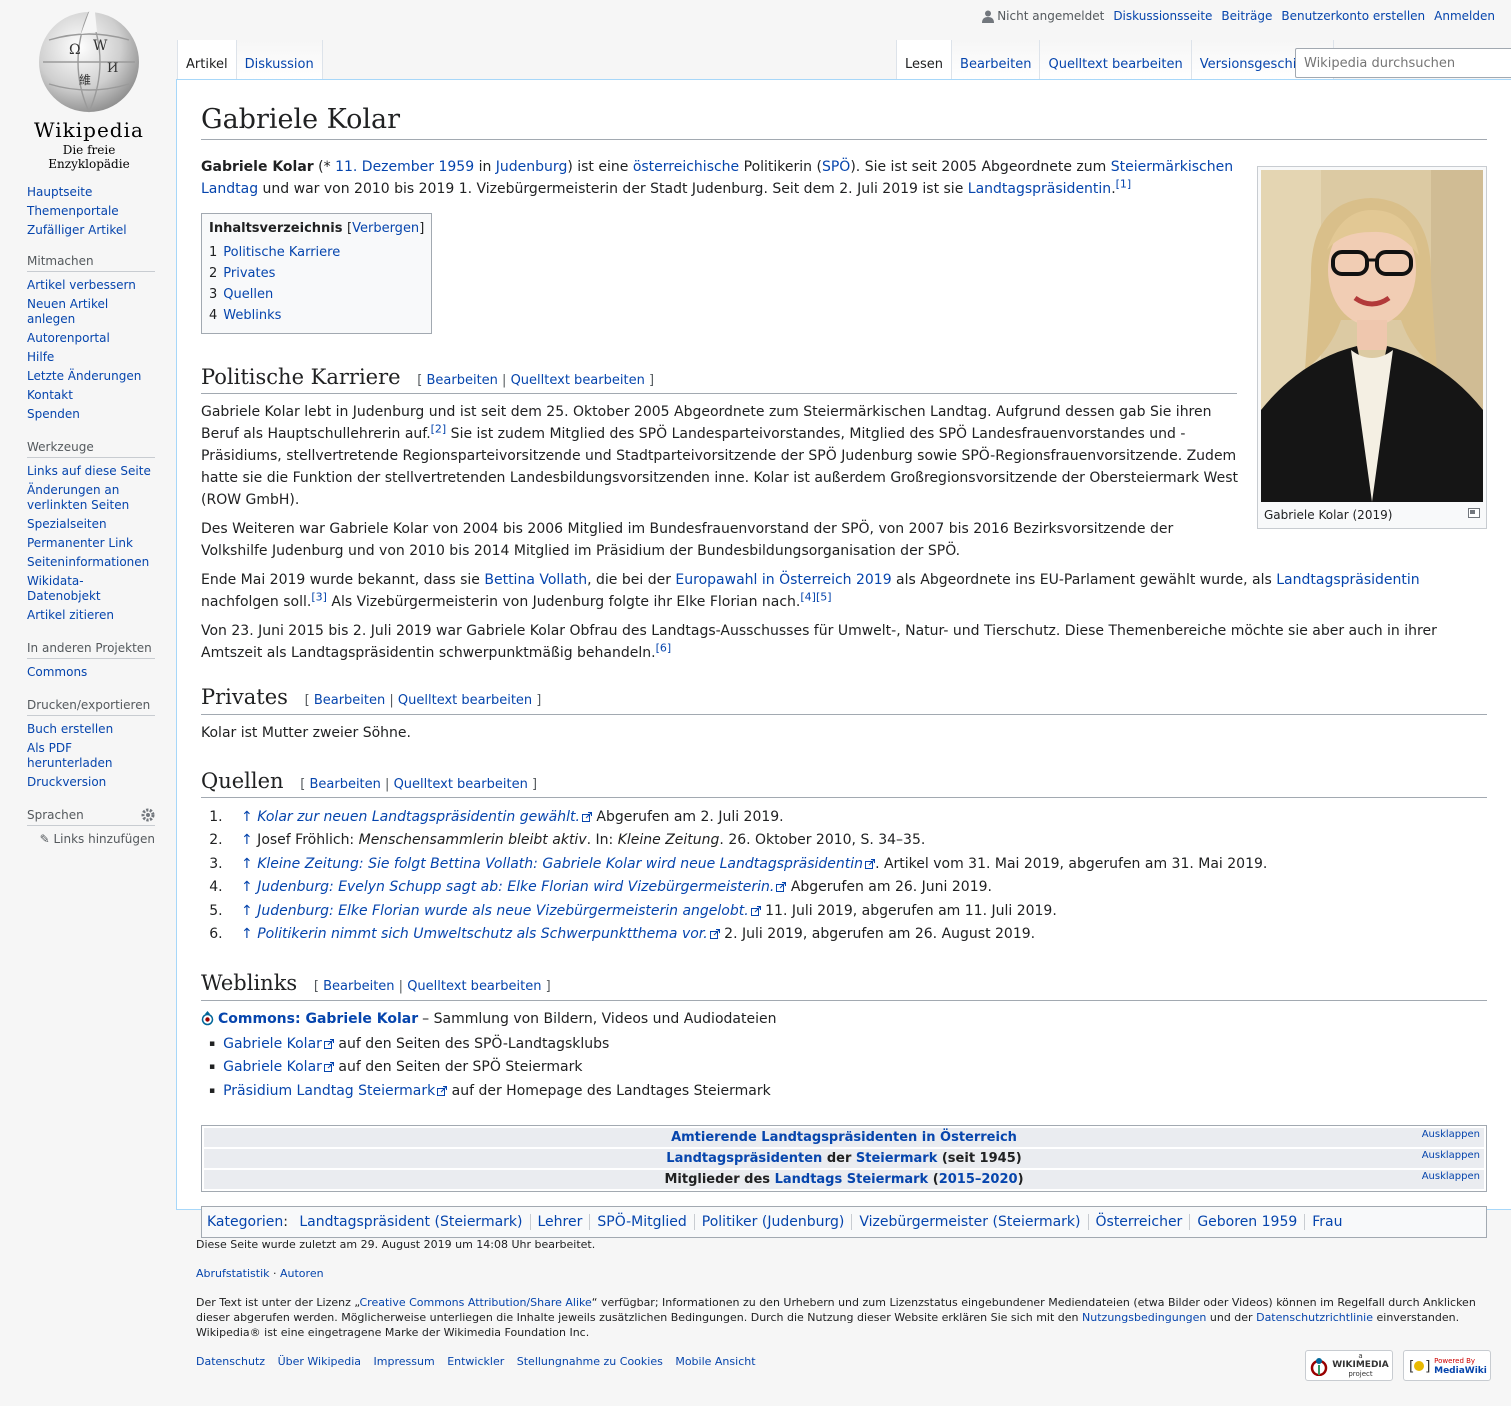 Image resolution: width=1511 pixels, height=1406 pixels. What do you see at coordinates (77, 230) in the screenshot?
I see `sidebar-item-zufall: Zufälliger Artikel` at bounding box center [77, 230].